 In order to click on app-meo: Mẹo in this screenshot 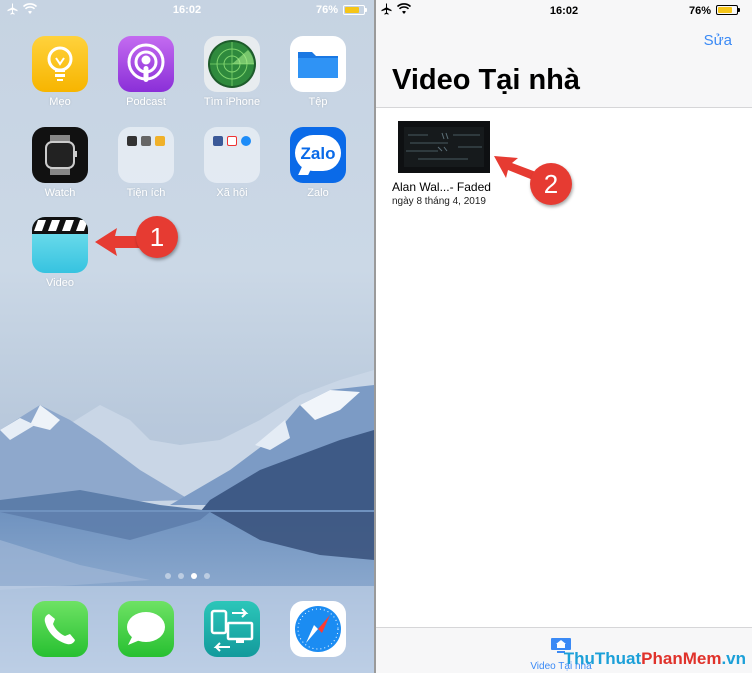, I will do `click(60, 72)`.